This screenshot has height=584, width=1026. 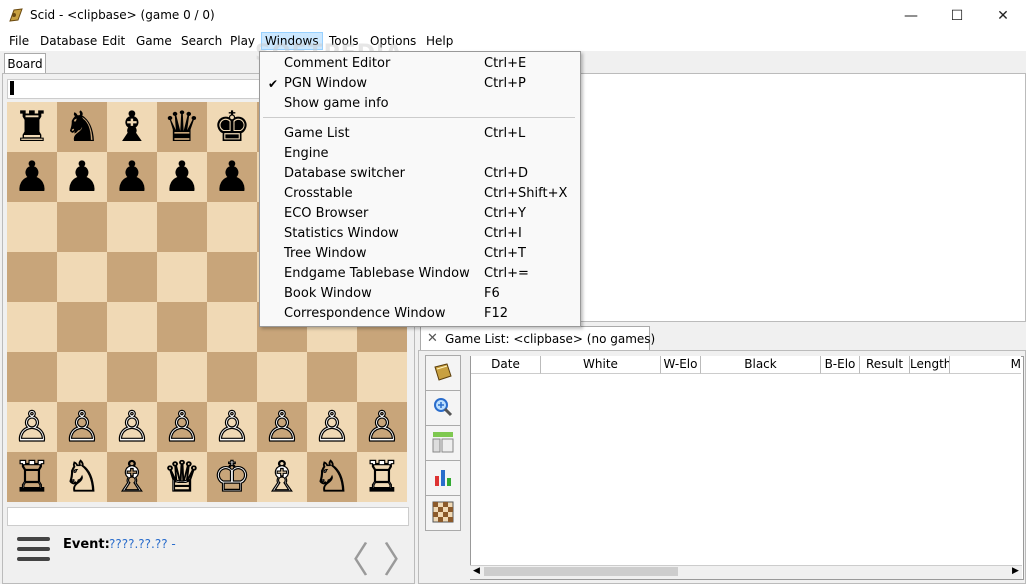 I want to click on board-square: ♔, so click(x=232, y=476).